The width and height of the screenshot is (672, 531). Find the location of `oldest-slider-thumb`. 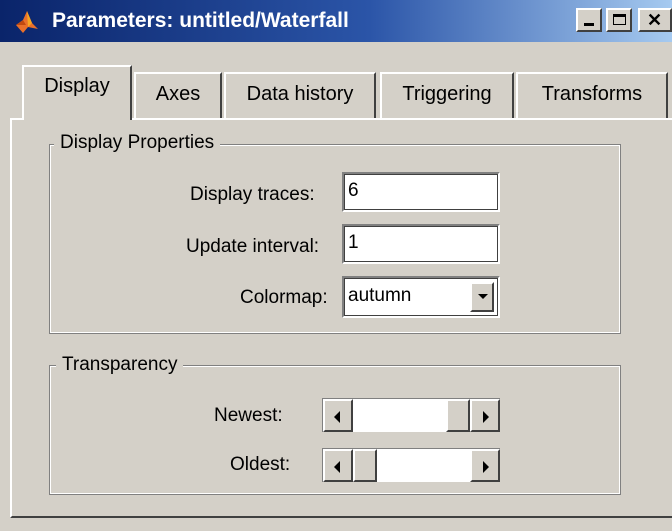

oldest-slider-thumb is located at coordinates (365, 465).